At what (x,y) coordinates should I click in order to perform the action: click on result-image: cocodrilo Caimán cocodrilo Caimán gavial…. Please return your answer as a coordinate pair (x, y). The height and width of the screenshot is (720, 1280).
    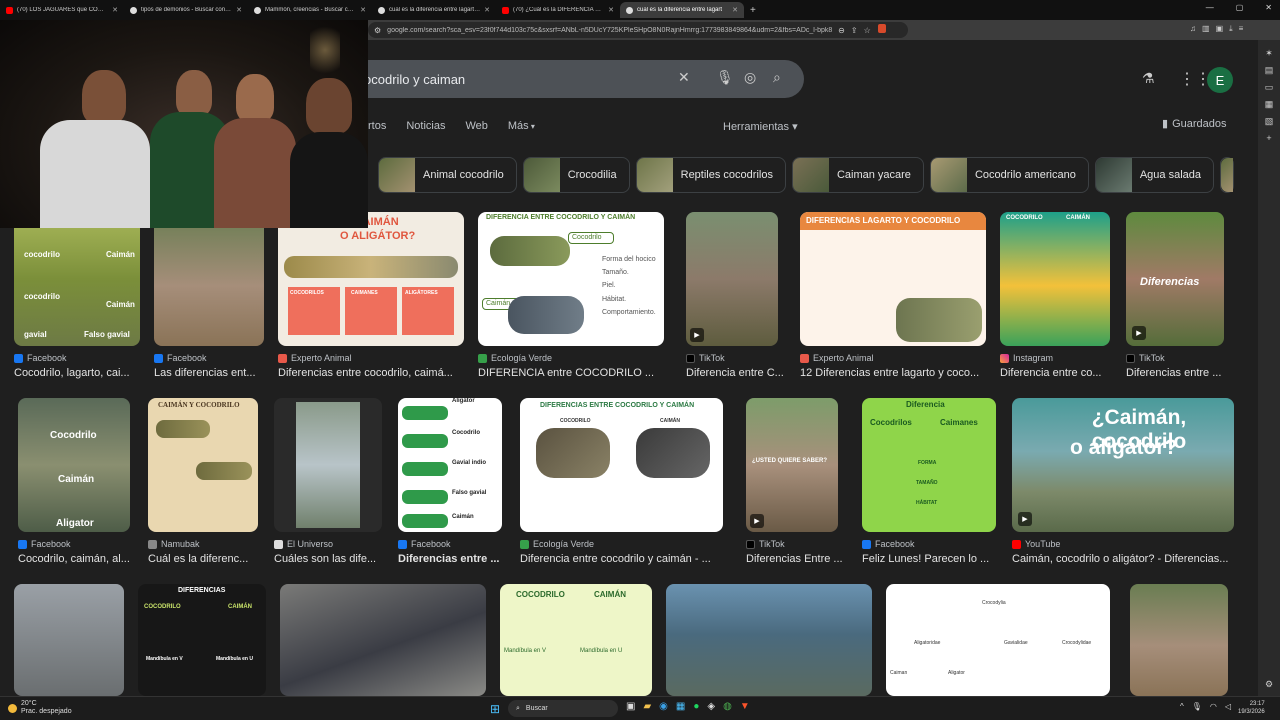
    Looking at the image, I should click on (77, 279).